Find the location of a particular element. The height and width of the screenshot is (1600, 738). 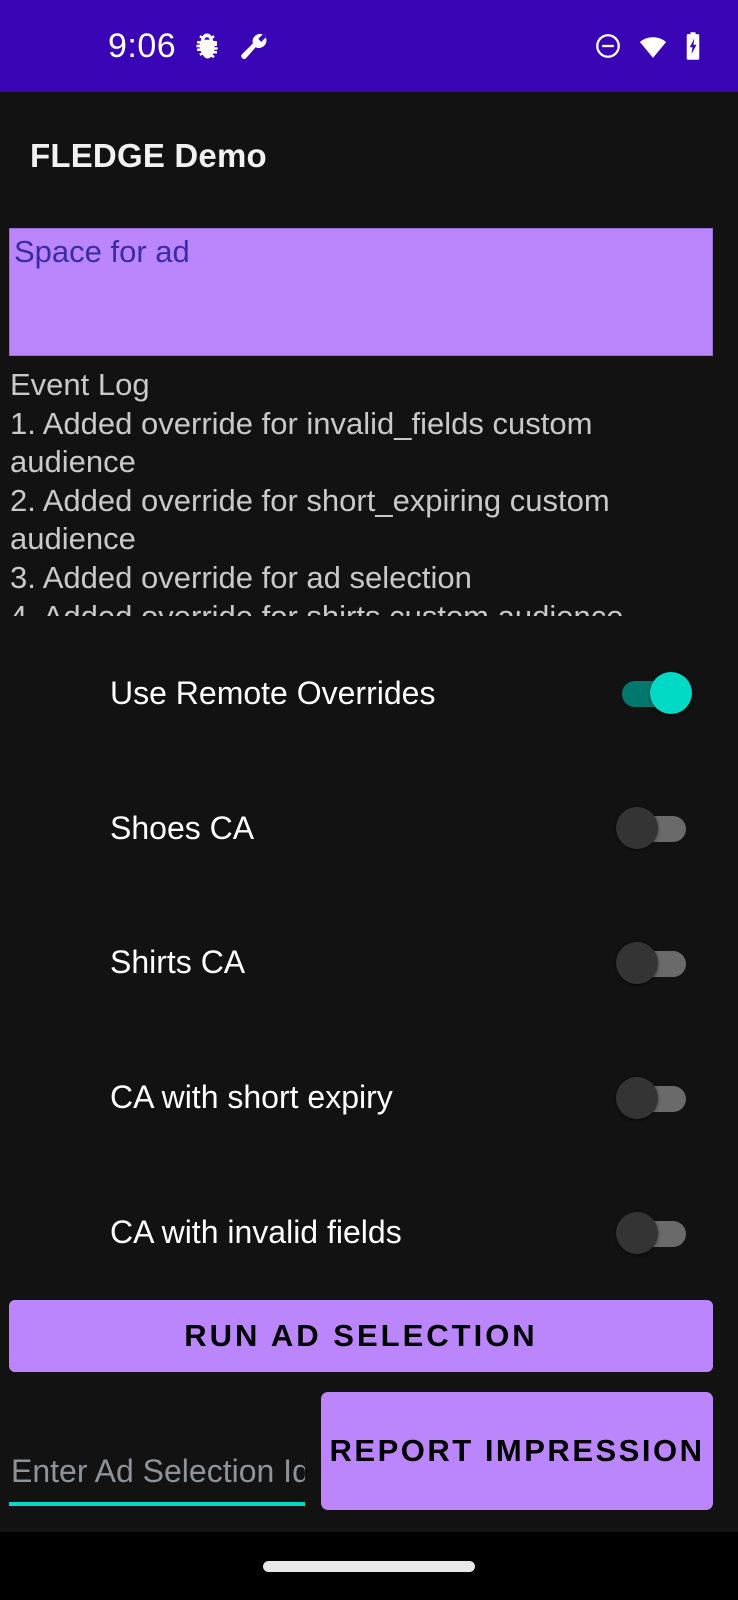

bug-icon is located at coordinates (207, 46).